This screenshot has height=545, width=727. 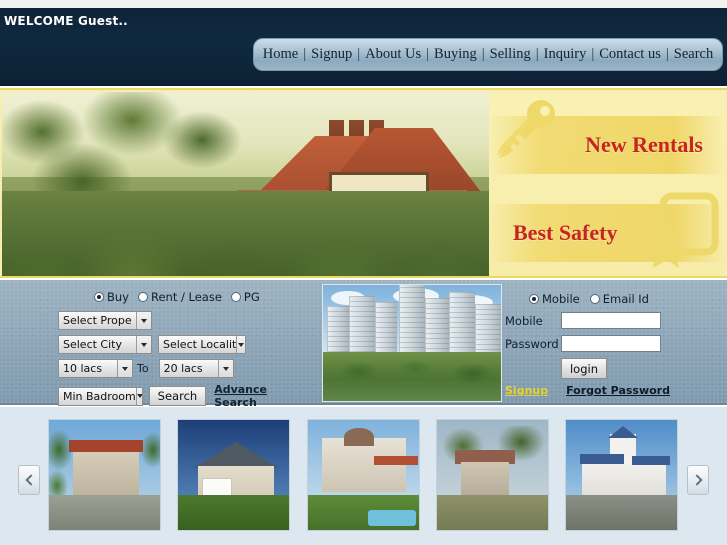 What do you see at coordinates (331, 54) in the screenshot?
I see `nav-item-signup: Signup` at bounding box center [331, 54].